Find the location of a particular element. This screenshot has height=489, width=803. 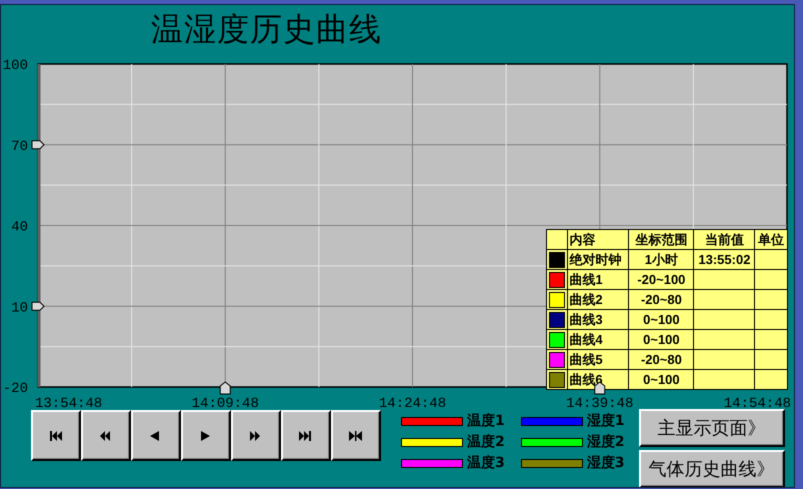

table-cell: 曲线5 is located at coordinates (598, 360).